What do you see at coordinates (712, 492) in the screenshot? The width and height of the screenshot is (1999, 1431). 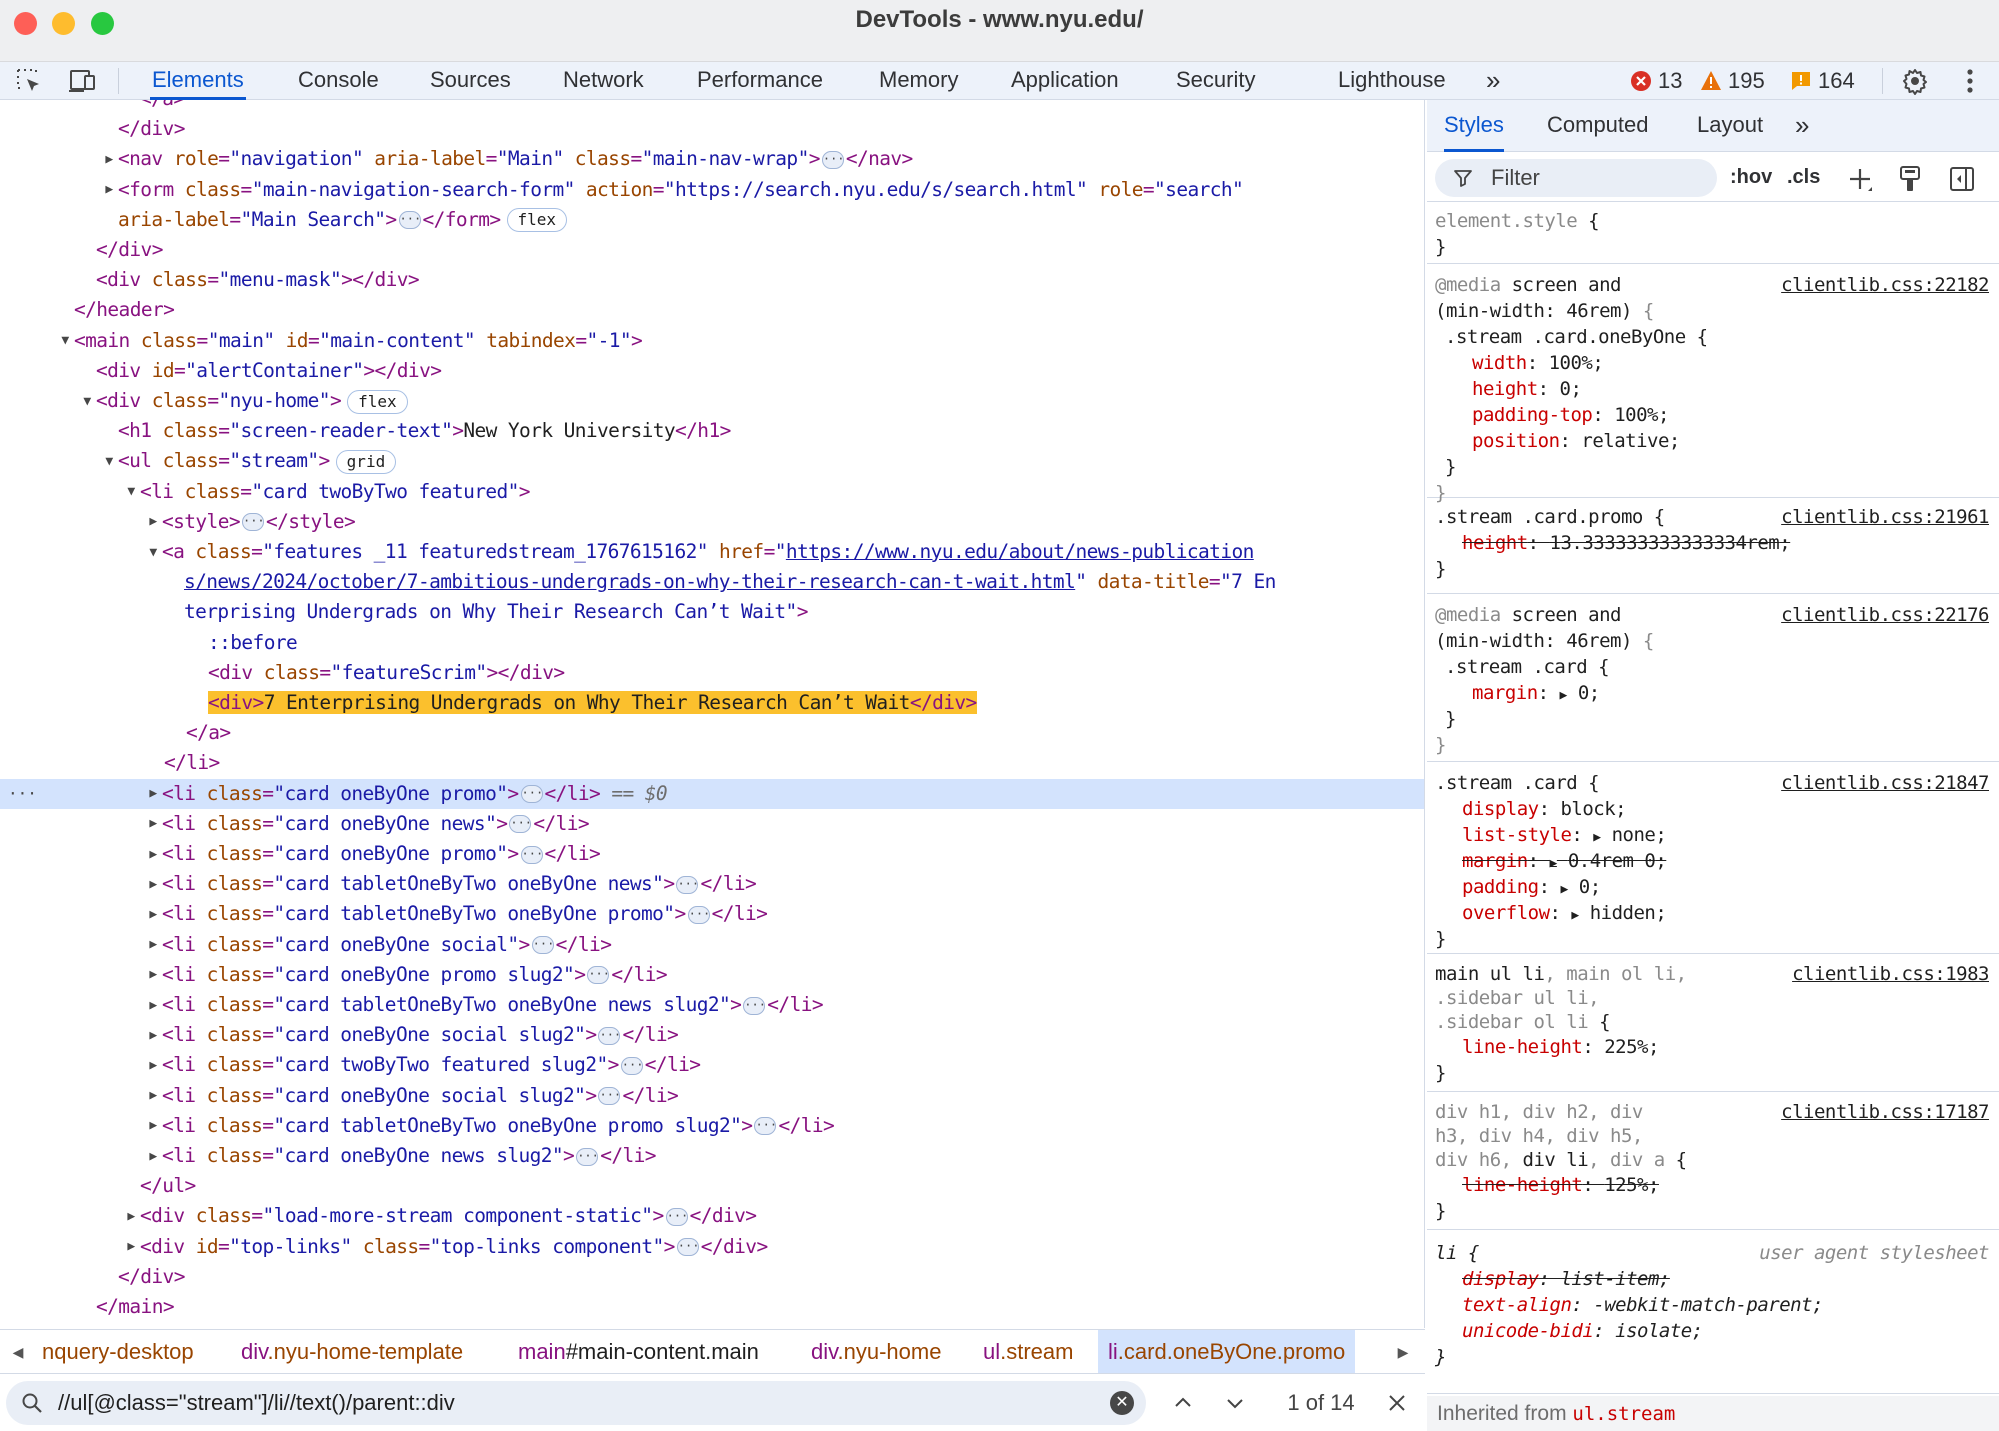 I see `dom-node-line: ▼ <li class="card twoByTwo featured">` at bounding box center [712, 492].